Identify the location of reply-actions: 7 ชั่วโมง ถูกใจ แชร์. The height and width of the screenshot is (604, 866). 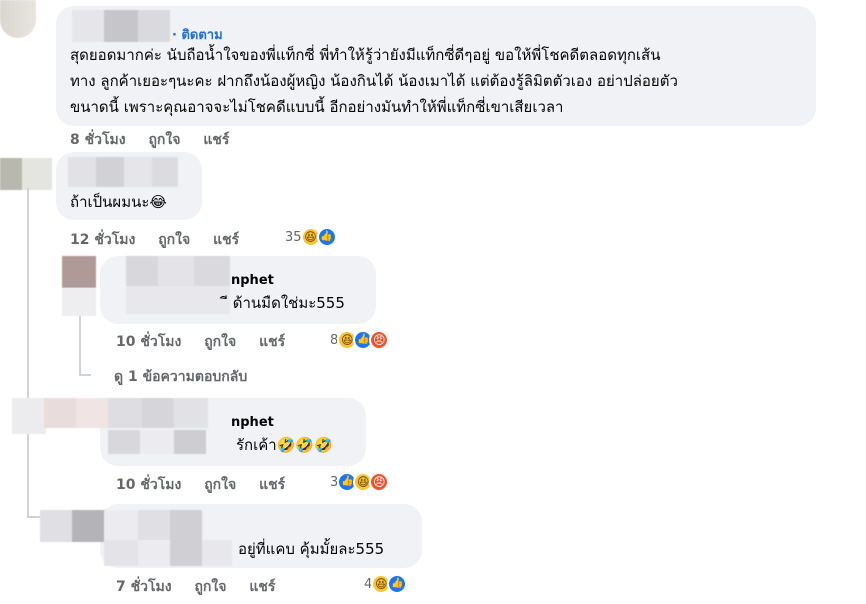
(204, 587).